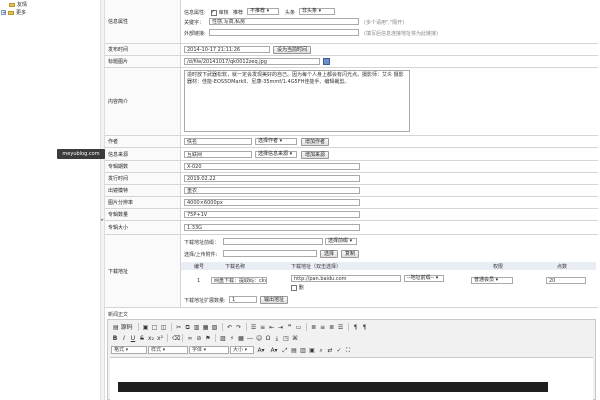  Describe the element at coordinates (208, 338) in the screenshot. I see `anchor-icon: ⚑` at that location.